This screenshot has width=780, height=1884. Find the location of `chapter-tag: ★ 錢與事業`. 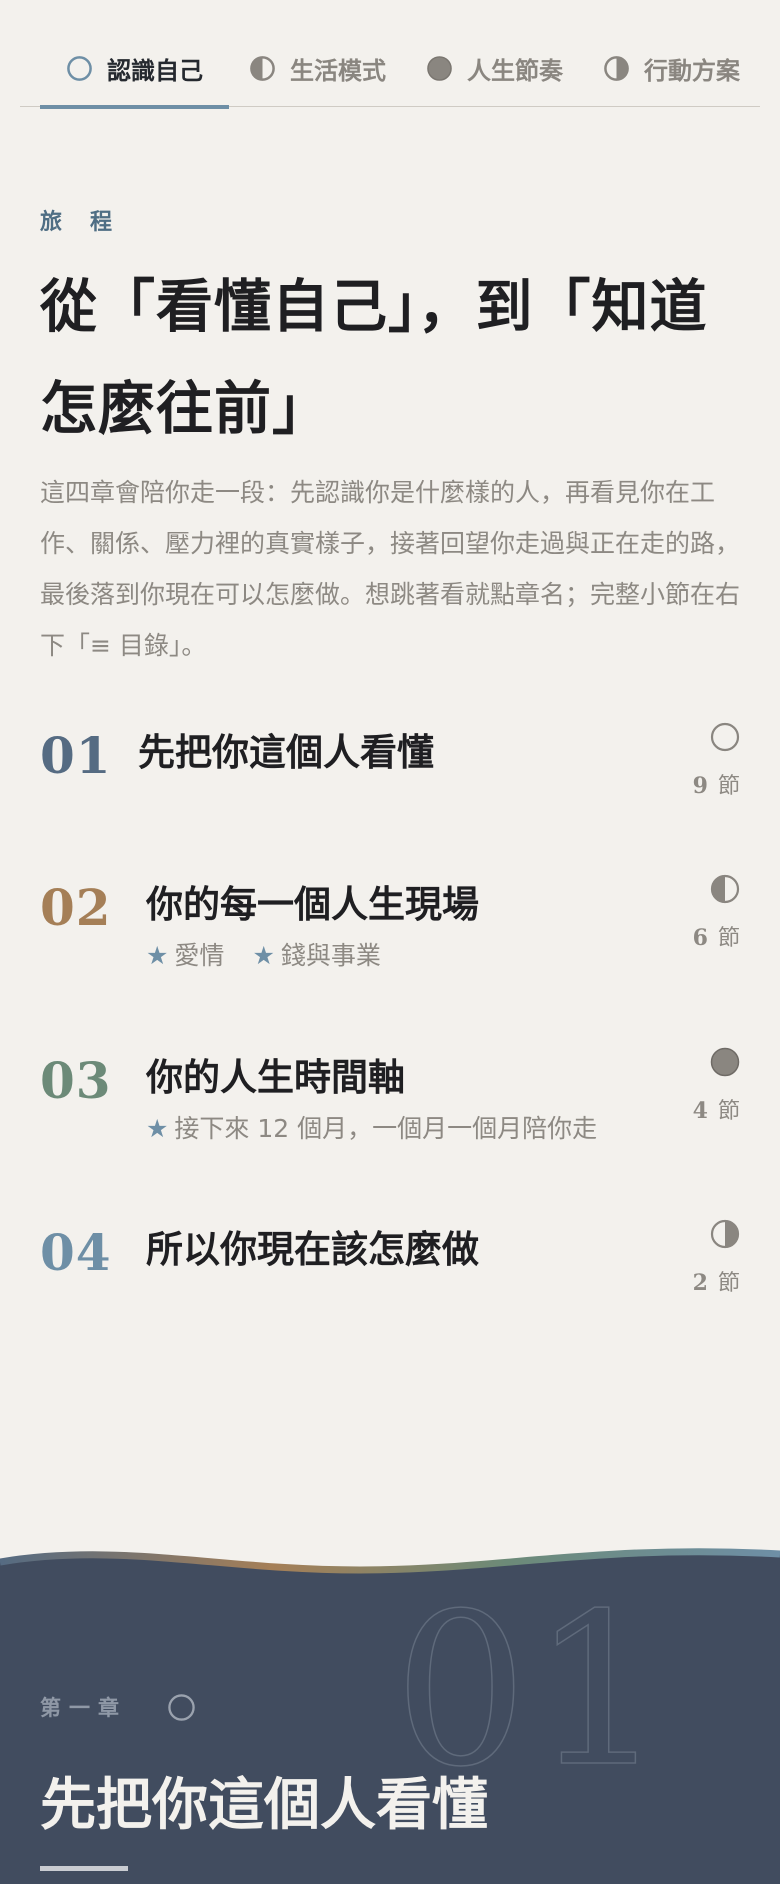

chapter-tag: ★ 錢與事業 is located at coordinates (316, 954).